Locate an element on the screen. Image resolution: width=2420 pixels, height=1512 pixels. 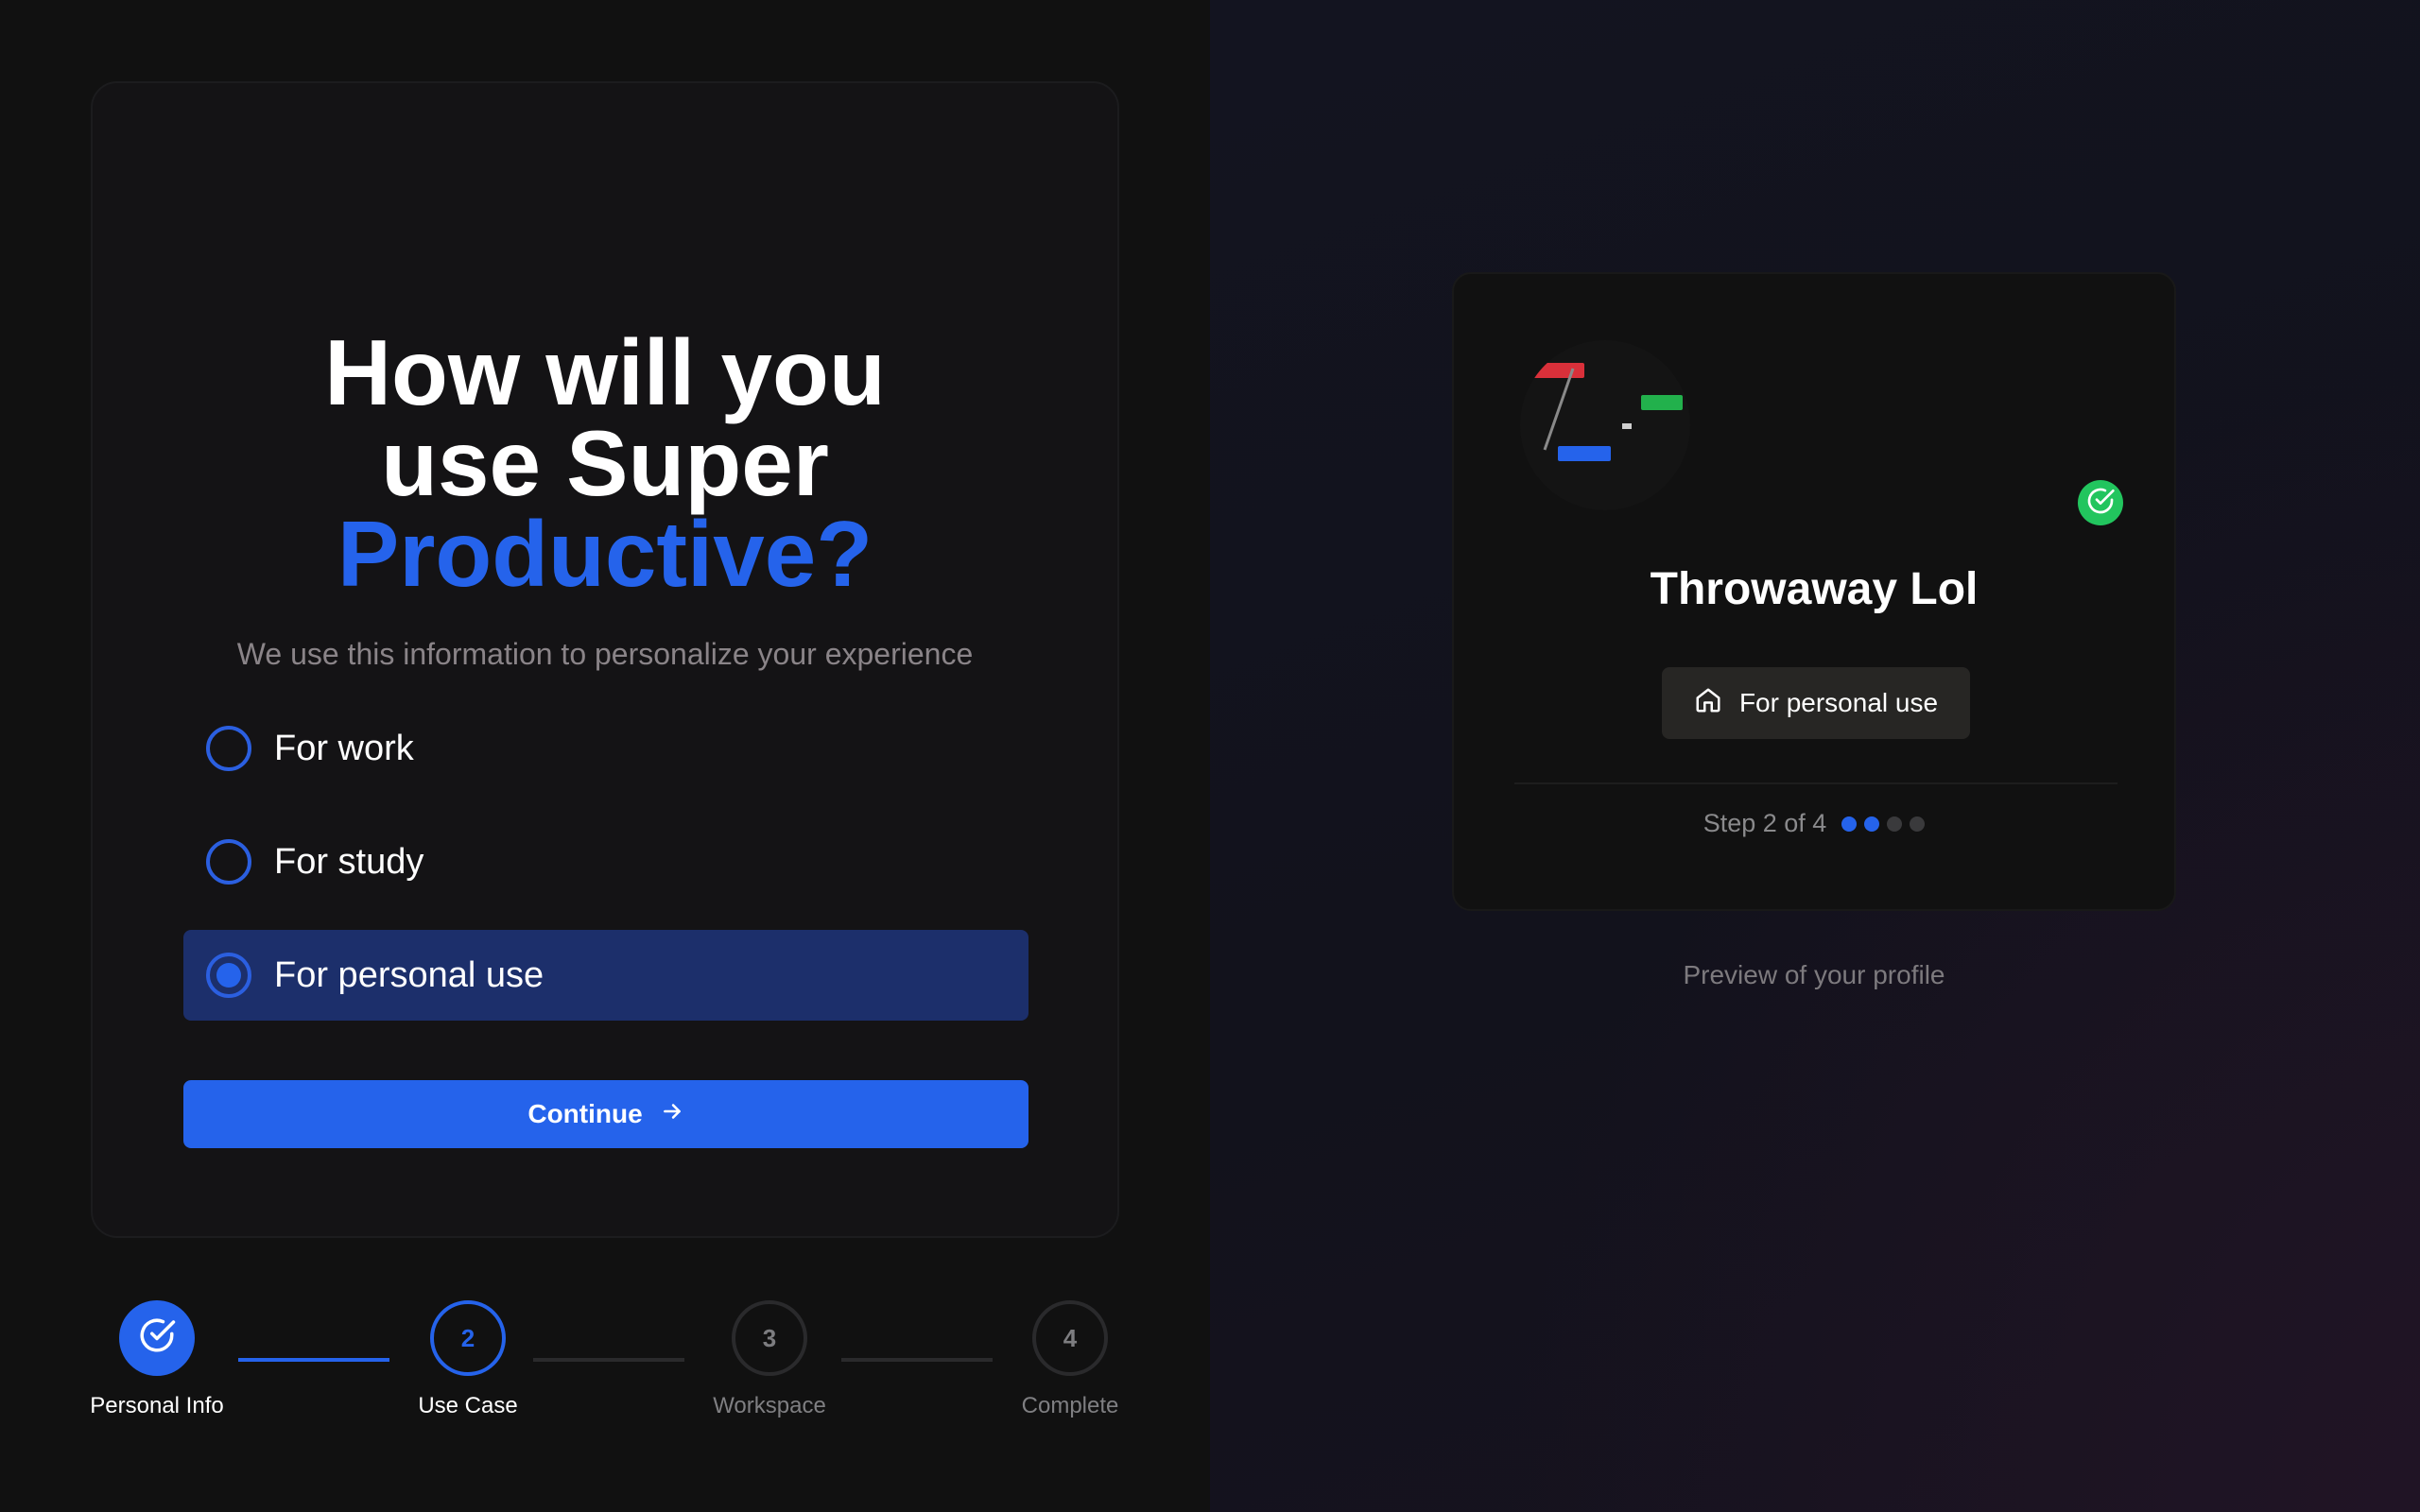
option-for-work: For work is located at coordinates (605, 748).